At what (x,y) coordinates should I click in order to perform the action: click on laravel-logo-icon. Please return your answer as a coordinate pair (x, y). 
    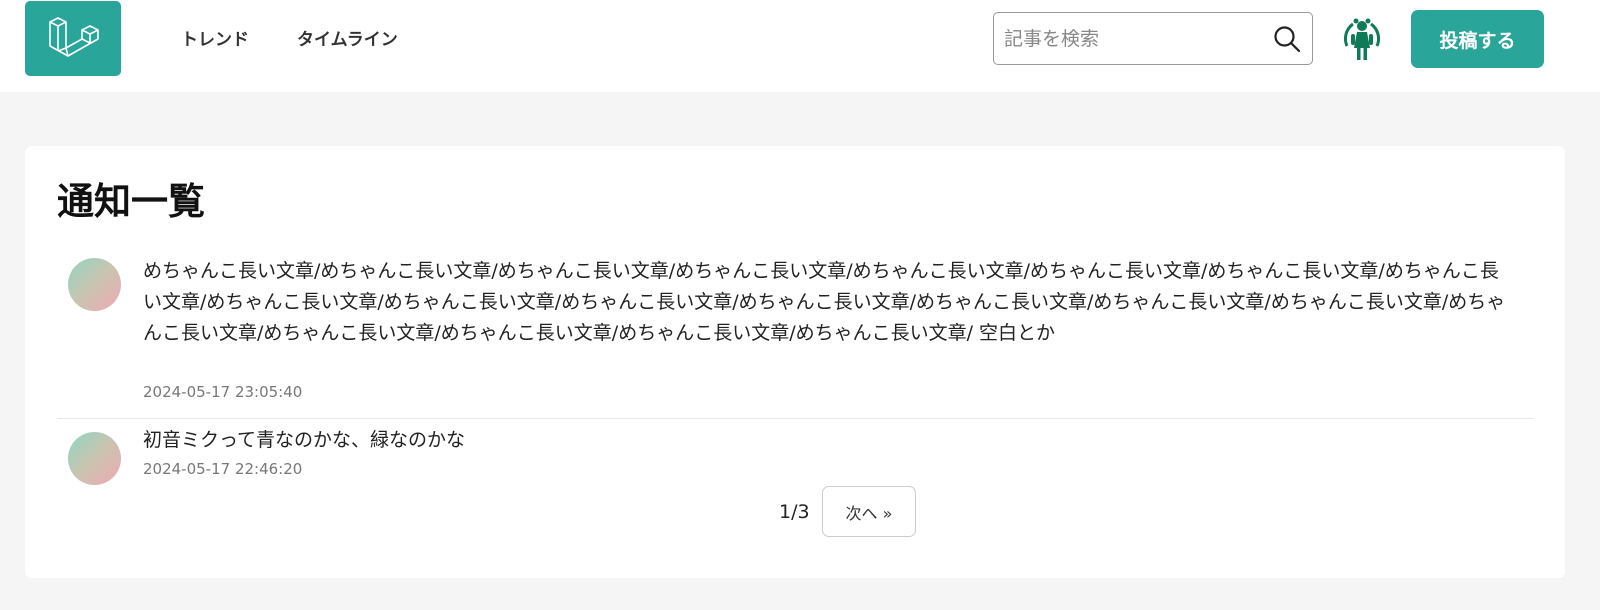
    Looking at the image, I should click on (73, 38).